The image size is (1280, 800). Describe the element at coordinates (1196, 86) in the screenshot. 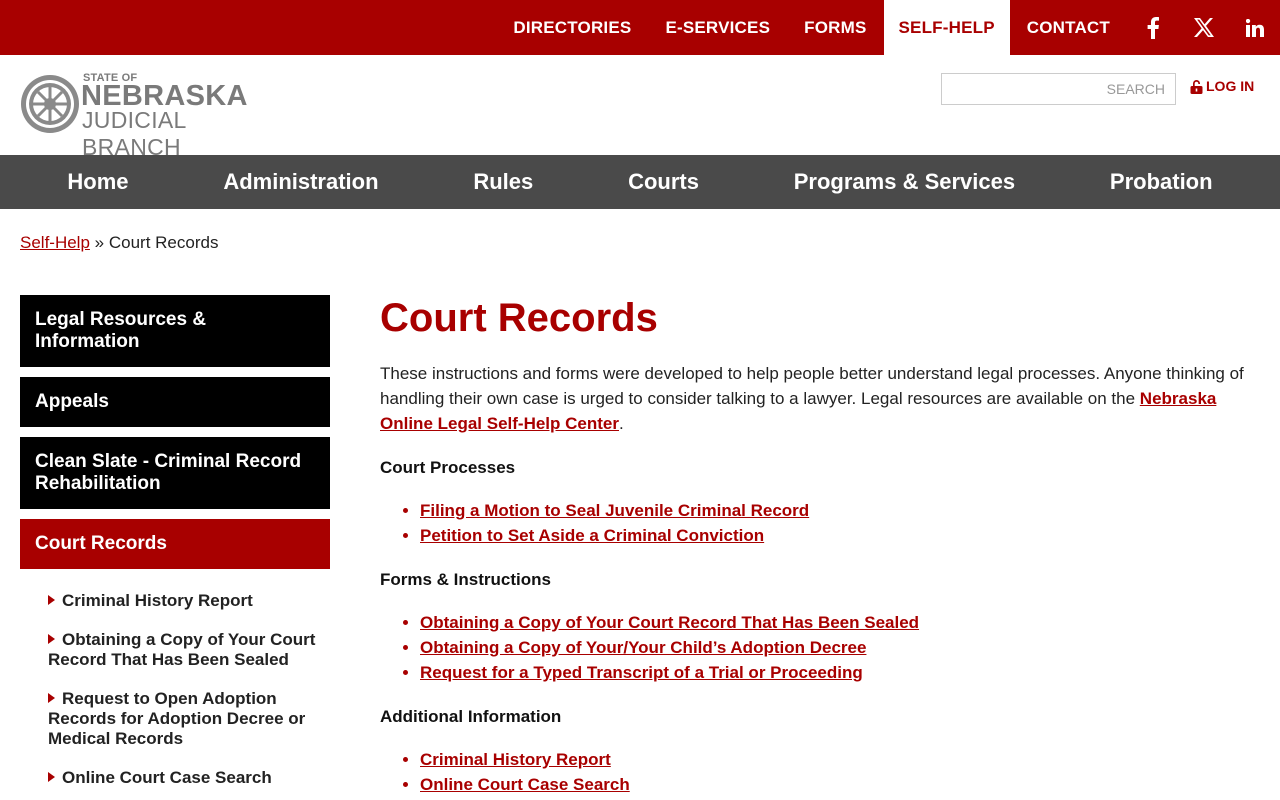

I see `lock-icon` at that location.